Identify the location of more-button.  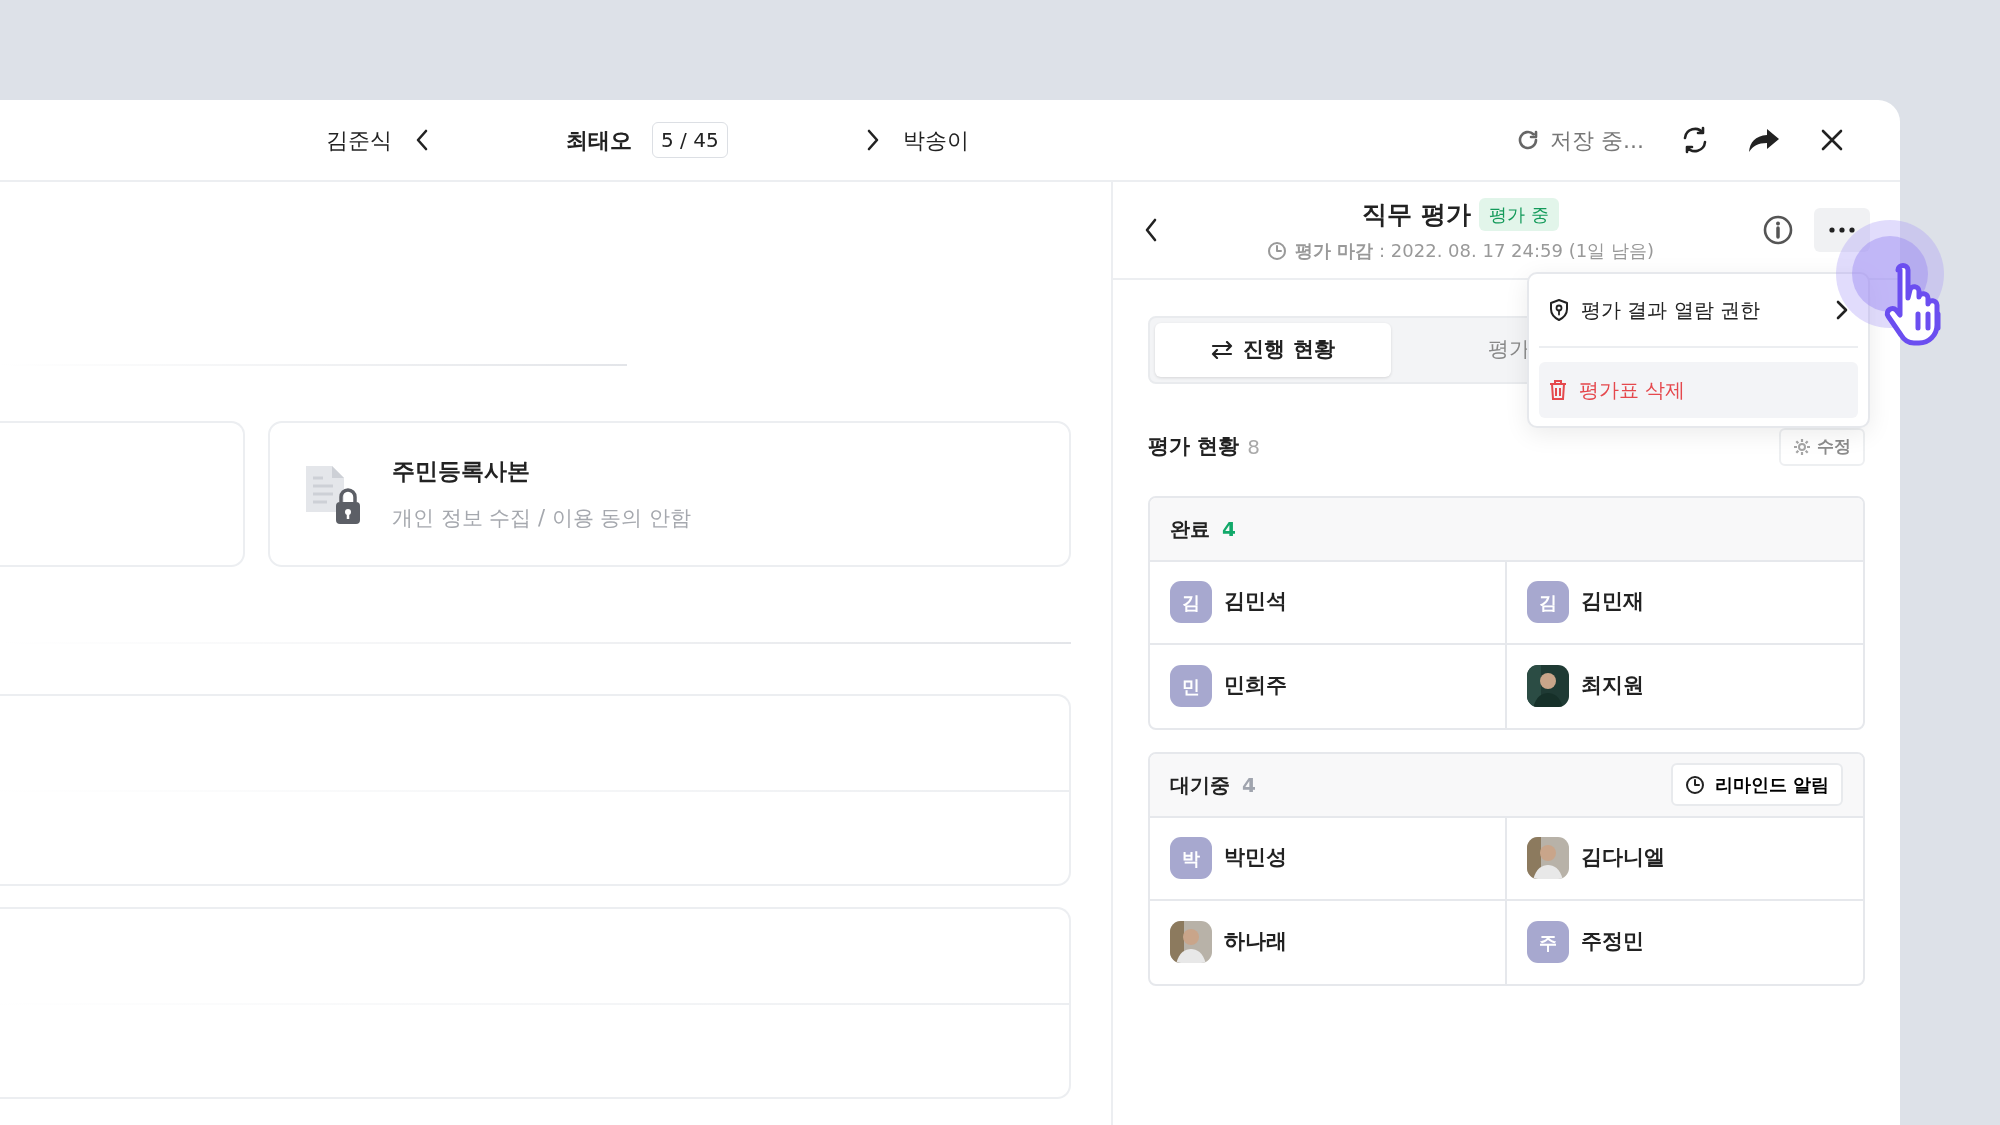
(1842, 230).